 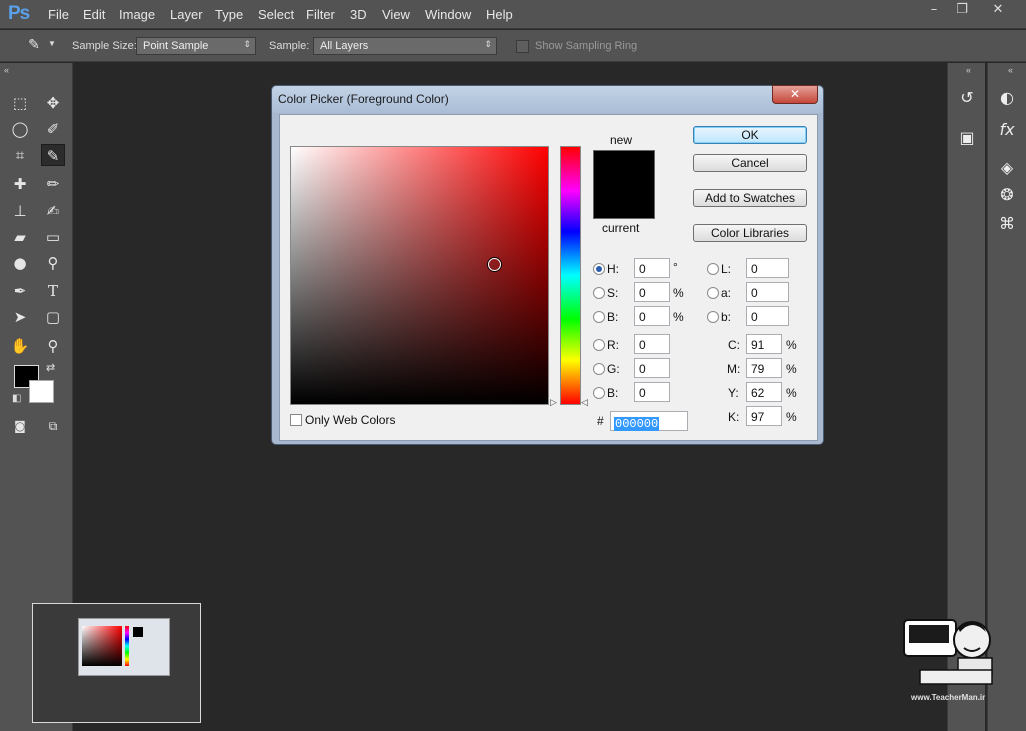 I want to click on saturation-unit: %, so click(x=678, y=293).